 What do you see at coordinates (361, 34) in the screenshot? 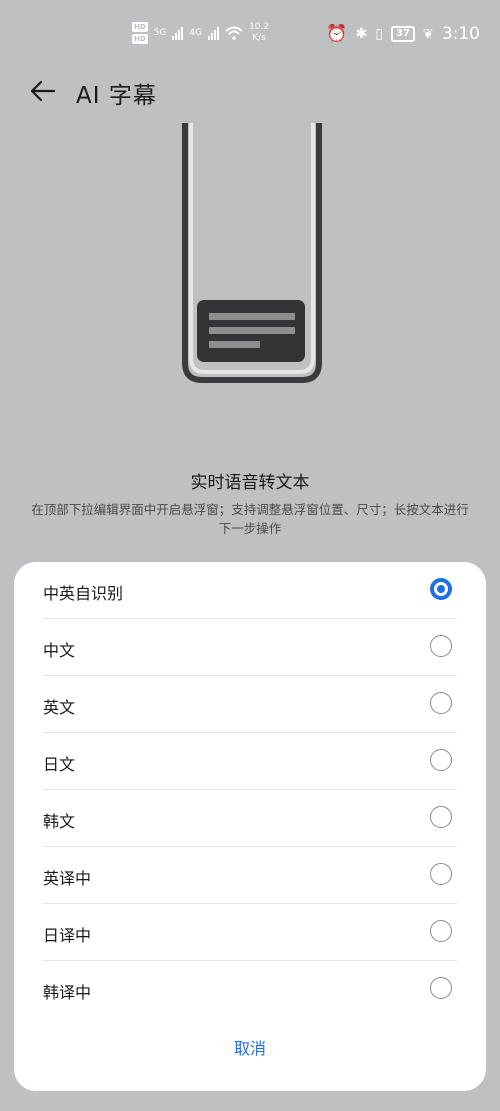
I see `bluetooth-icon: ✱` at bounding box center [361, 34].